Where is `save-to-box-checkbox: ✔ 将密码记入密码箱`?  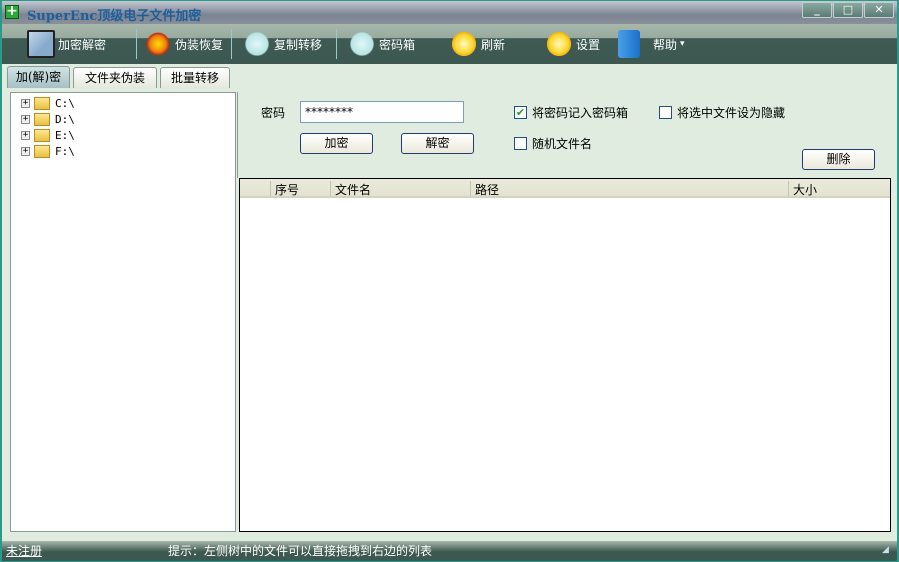
save-to-box-checkbox: ✔ 将密码记入密码箱 is located at coordinates (571, 112).